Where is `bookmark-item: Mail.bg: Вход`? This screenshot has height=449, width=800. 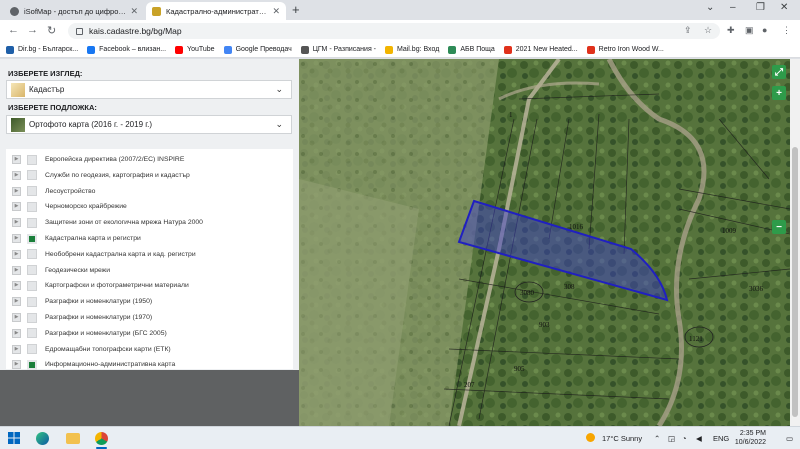
bookmark-item: Mail.bg: Вход is located at coordinates (412, 49).